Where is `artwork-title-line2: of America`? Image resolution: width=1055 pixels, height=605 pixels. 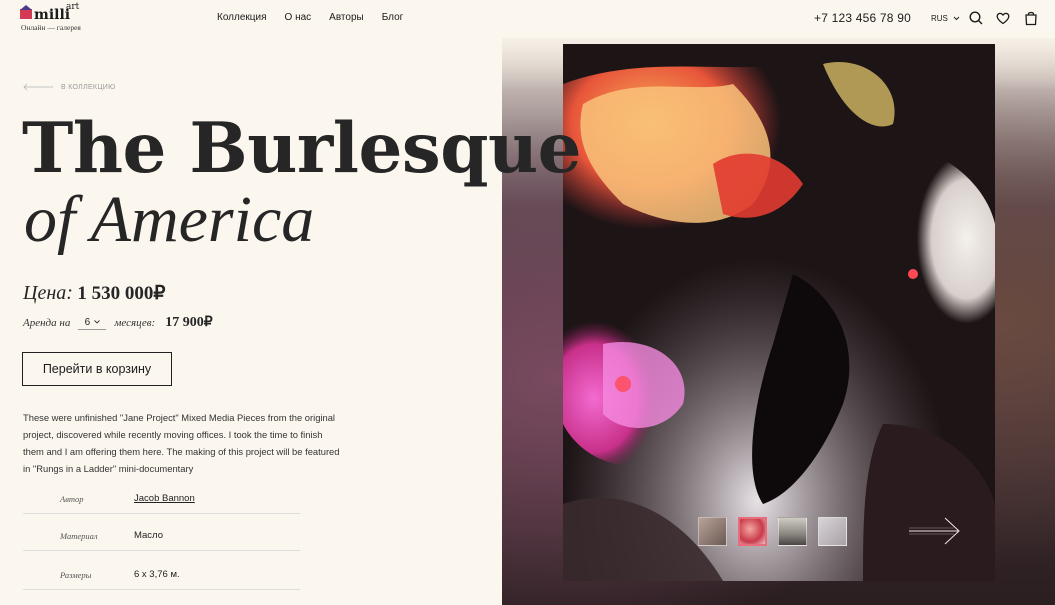 artwork-title-line2: of America is located at coordinates (169, 219).